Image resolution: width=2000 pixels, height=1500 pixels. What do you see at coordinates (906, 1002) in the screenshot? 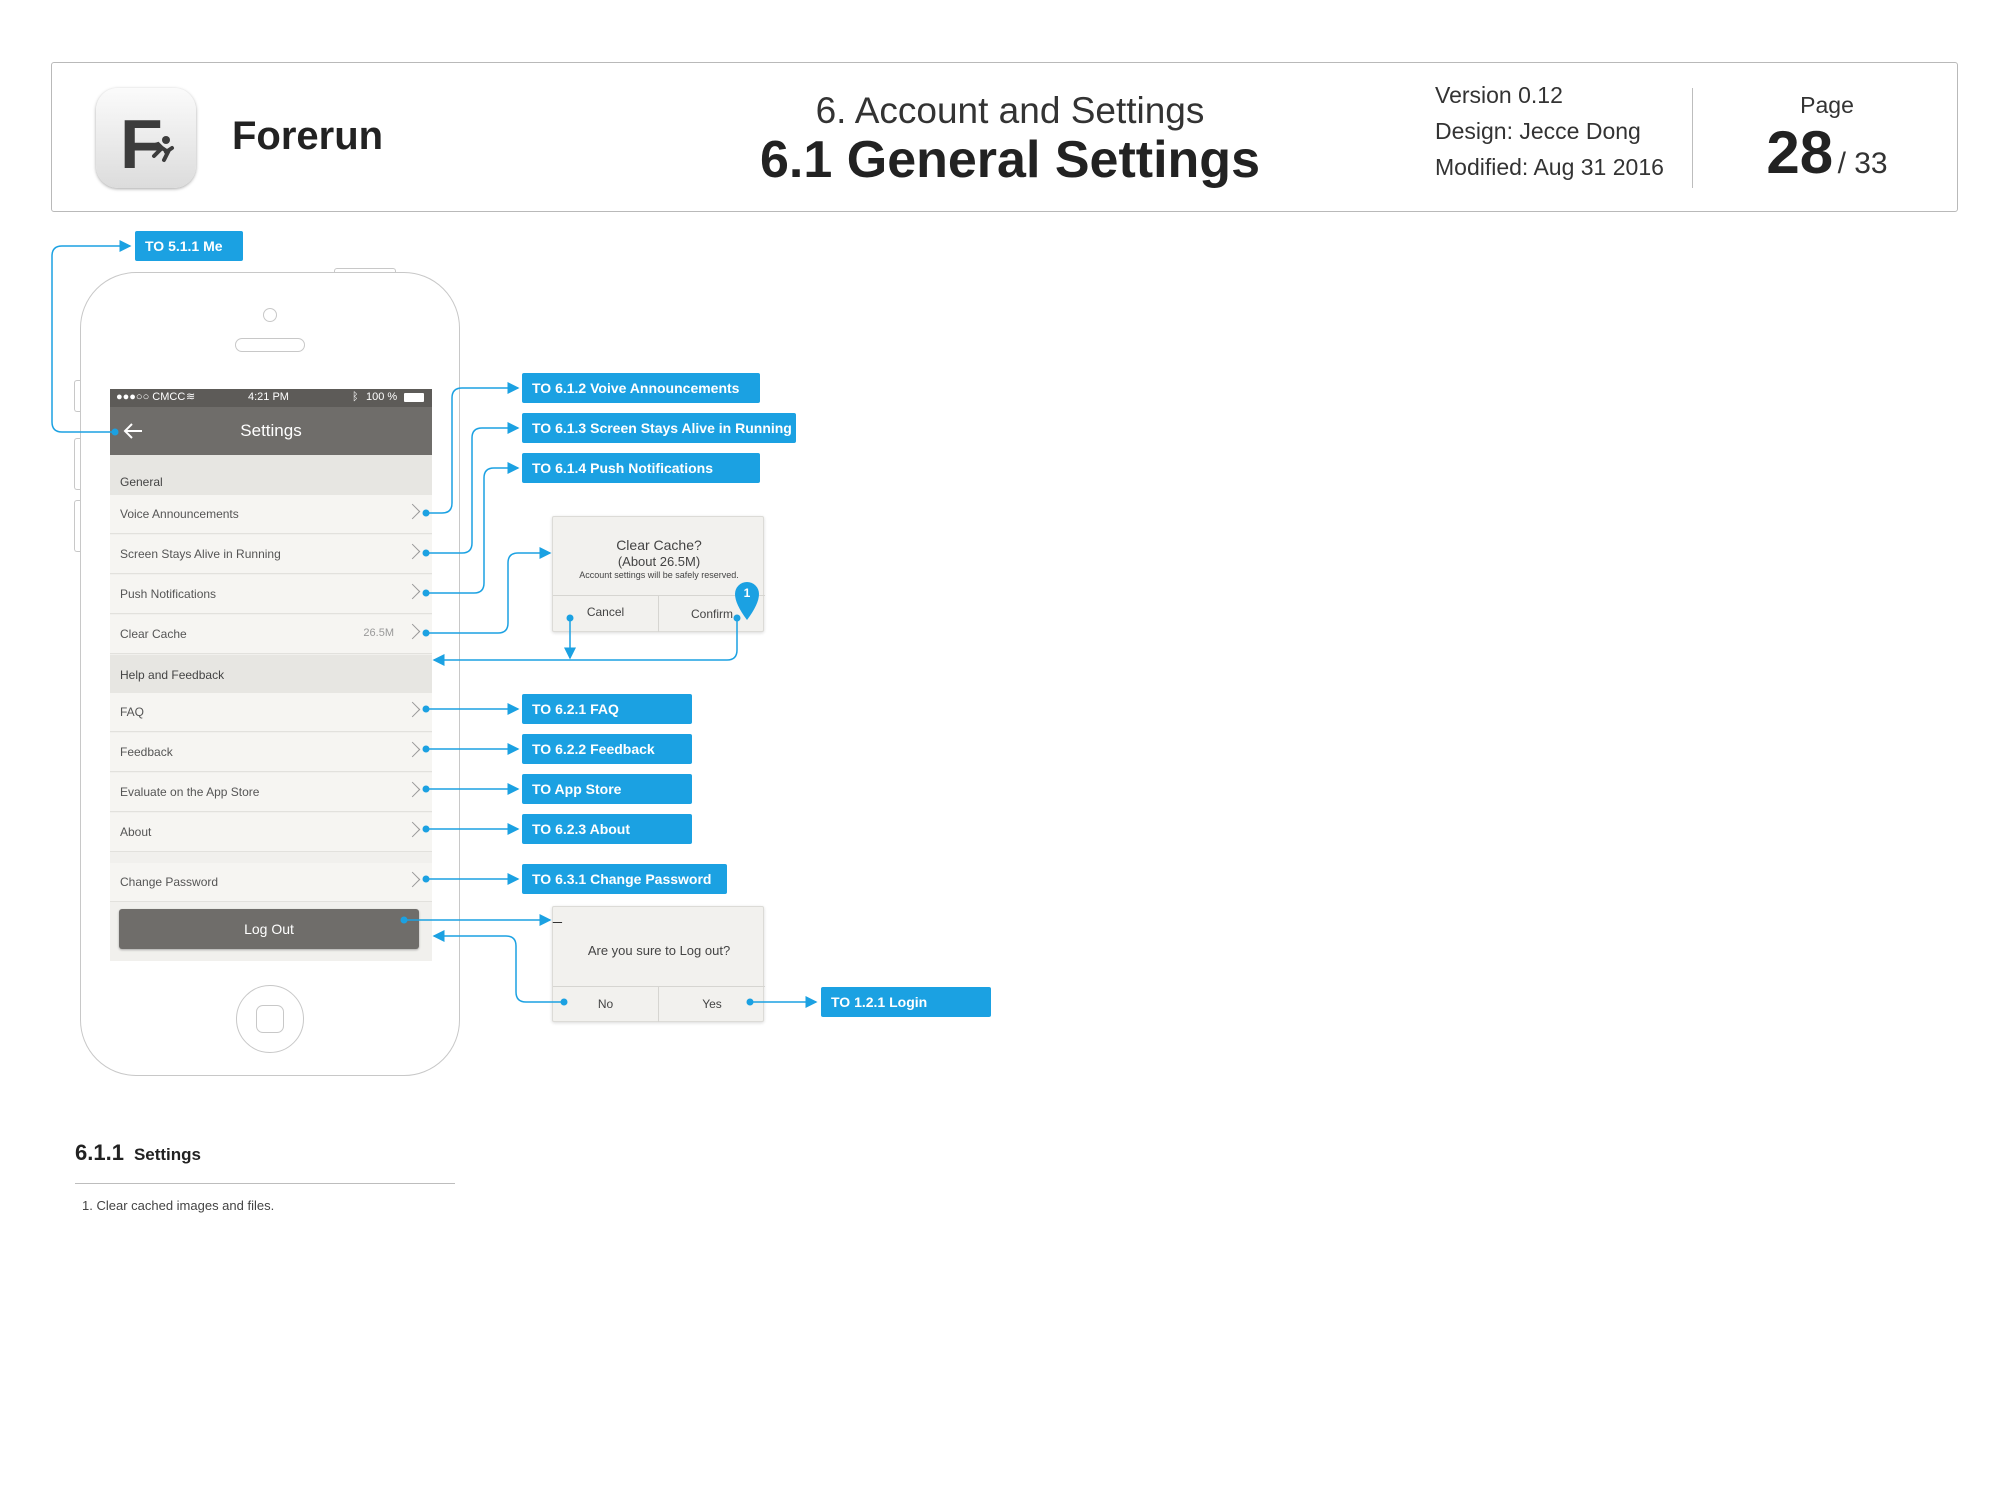
I see `link-tag-login: TO 1.2.1 Login` at bounding box center [906, 1002].